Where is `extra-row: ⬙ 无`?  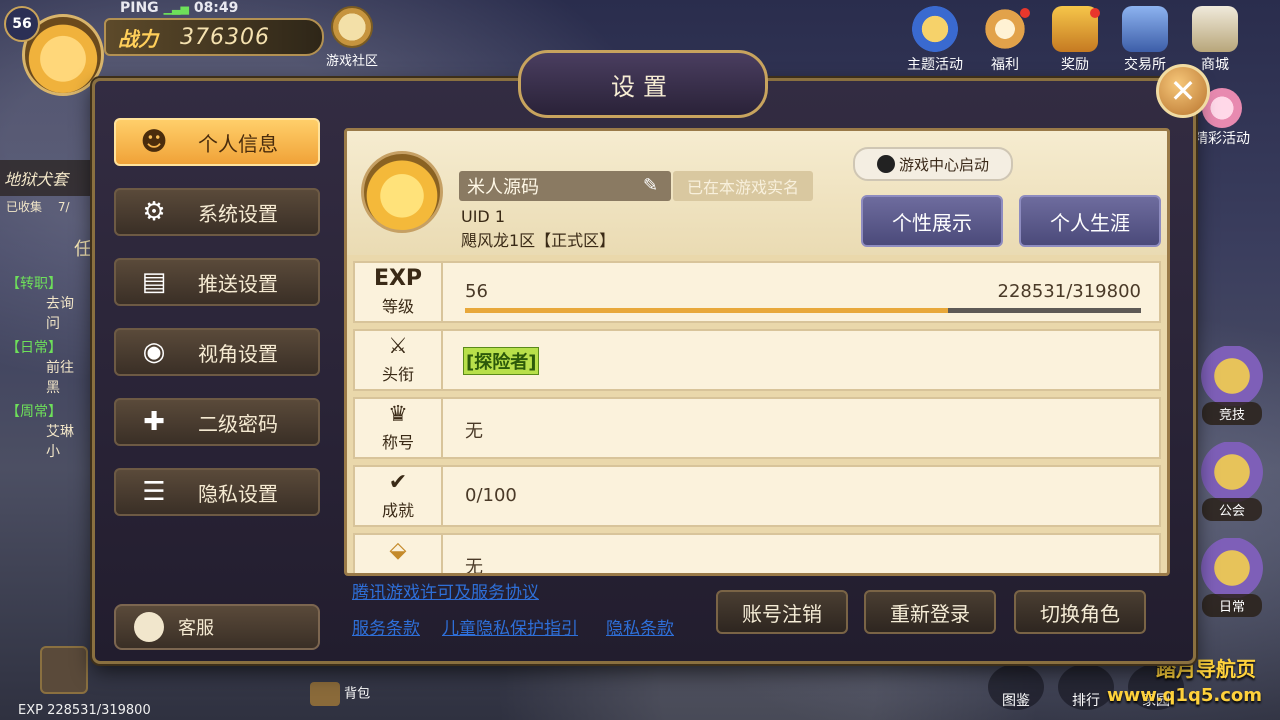
extra-row: ⬙ 无 is located at coordinates (757, 554).